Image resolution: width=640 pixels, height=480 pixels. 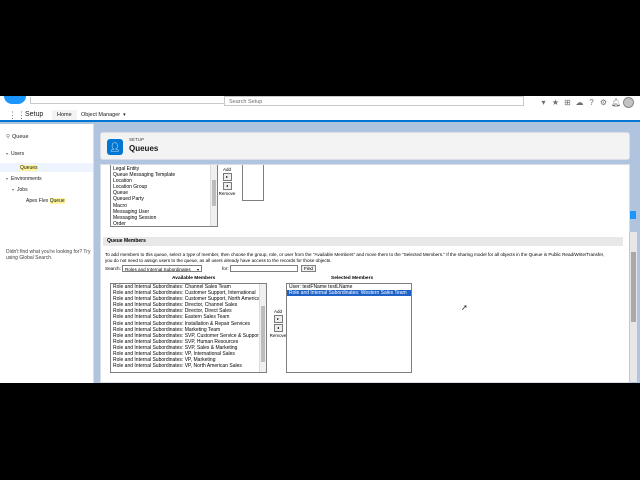 I want to click on global-header: Search Setup ▾ ★ ⊞ ☁ ? ⚙ 🔔︎, so click(x=320, y=102).